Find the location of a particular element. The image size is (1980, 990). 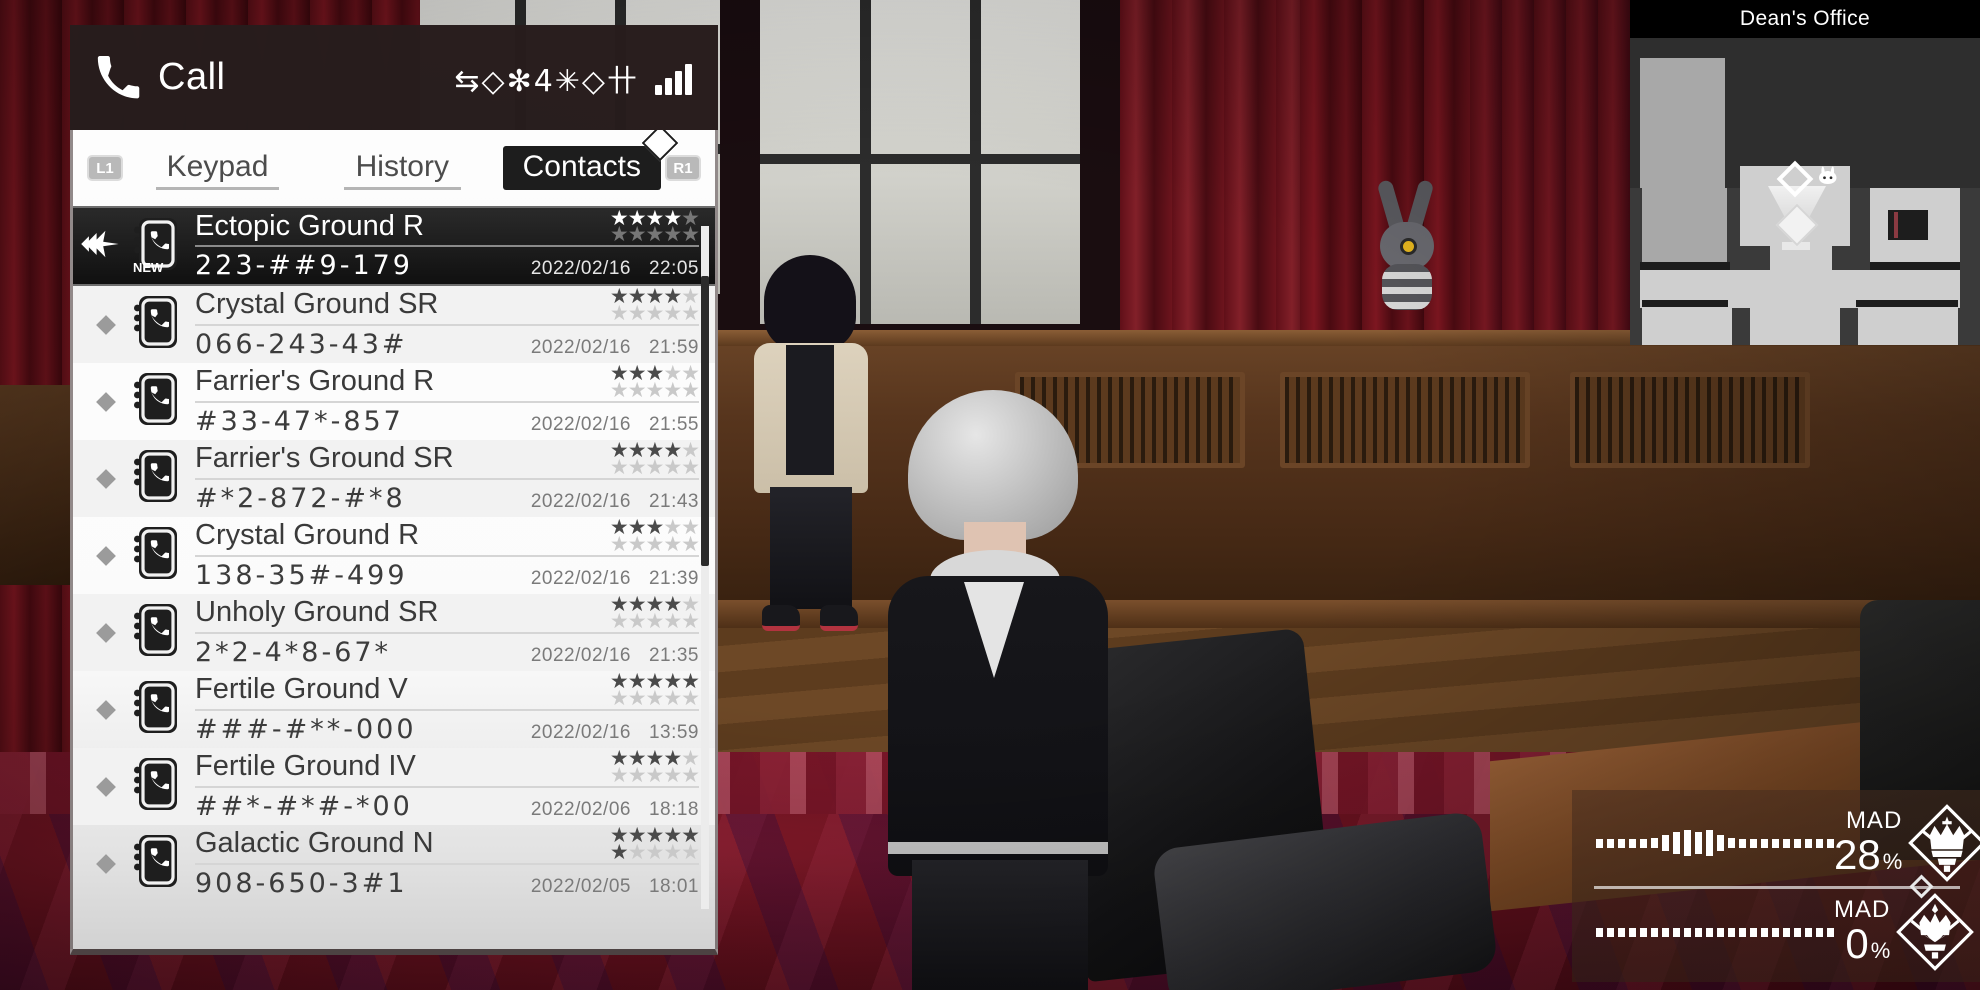

tab-contacts: Contacts is located at coordinates (590, 160).